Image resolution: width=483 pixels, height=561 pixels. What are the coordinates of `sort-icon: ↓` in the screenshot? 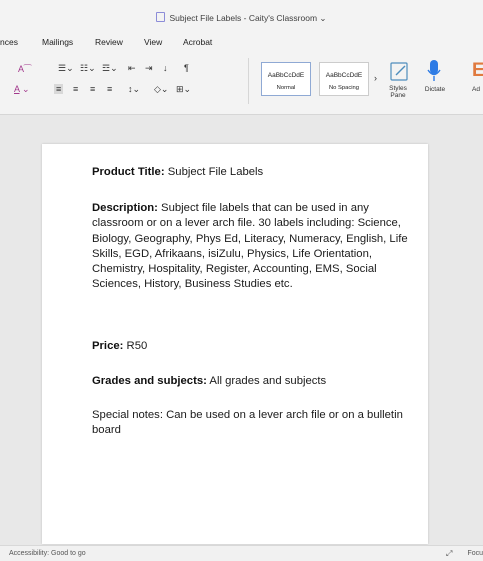 It's located at (165, 68).